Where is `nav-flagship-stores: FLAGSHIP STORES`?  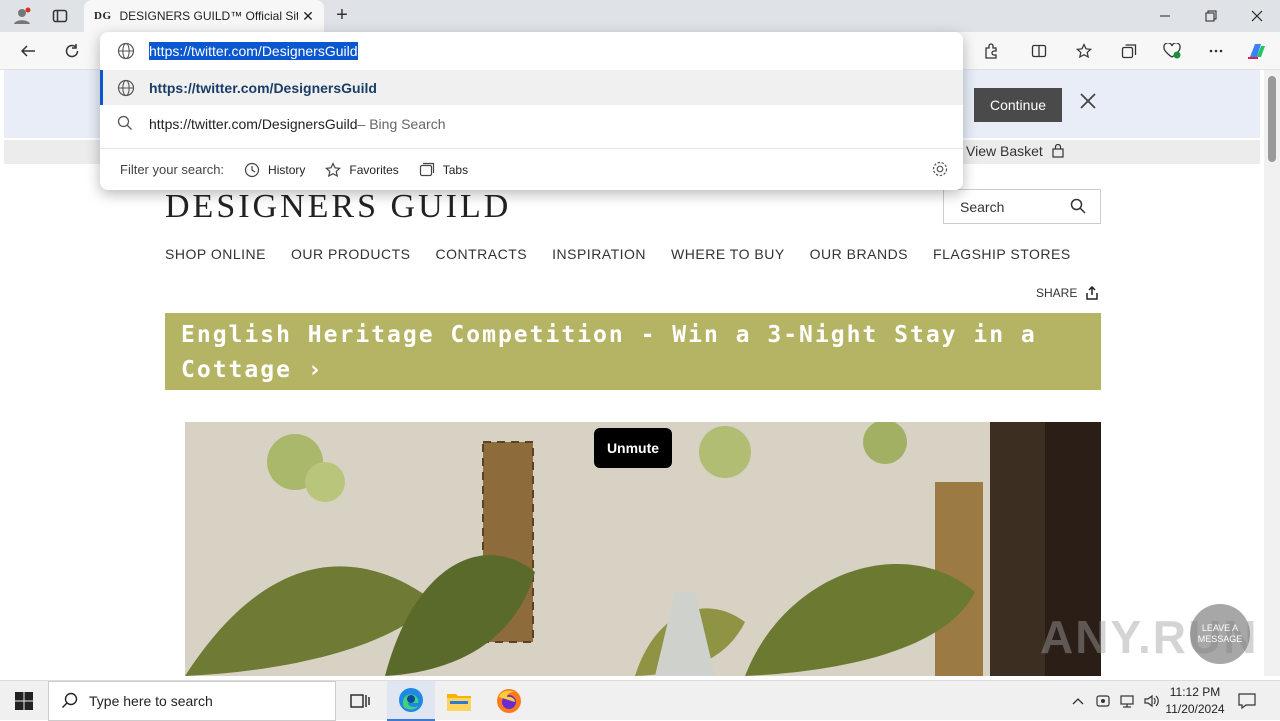
nav-flagship-stores: FLAGSHIP STORES is located at coordinates (1002, 254).